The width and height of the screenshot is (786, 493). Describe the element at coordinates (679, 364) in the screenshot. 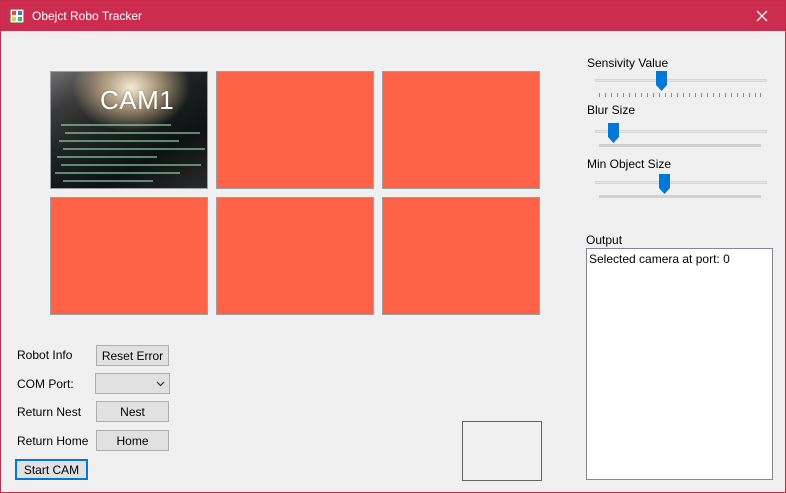

I see `output-log: Selected camera at port: 0` at that location.